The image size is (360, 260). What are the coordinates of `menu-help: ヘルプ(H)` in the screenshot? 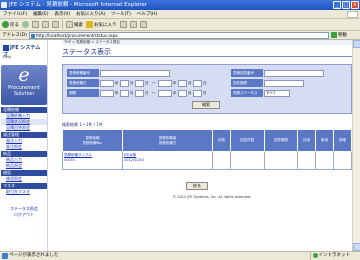 It's located at (147, 14).